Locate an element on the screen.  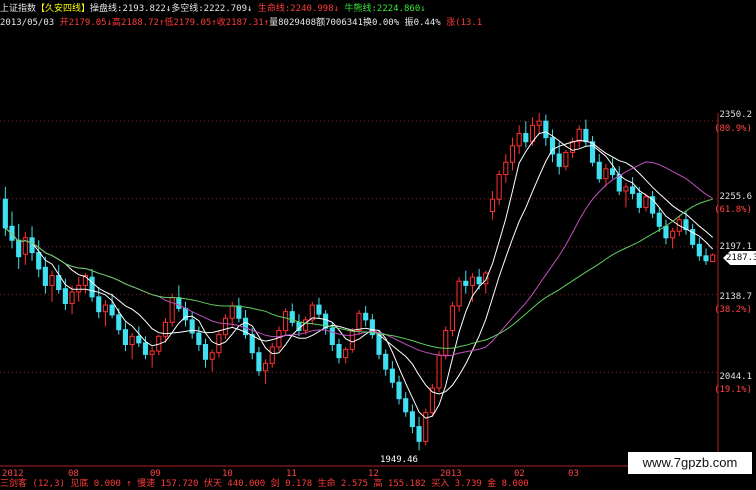
y-tick-pct: (80.9%) is located at coordinates (733, 129).